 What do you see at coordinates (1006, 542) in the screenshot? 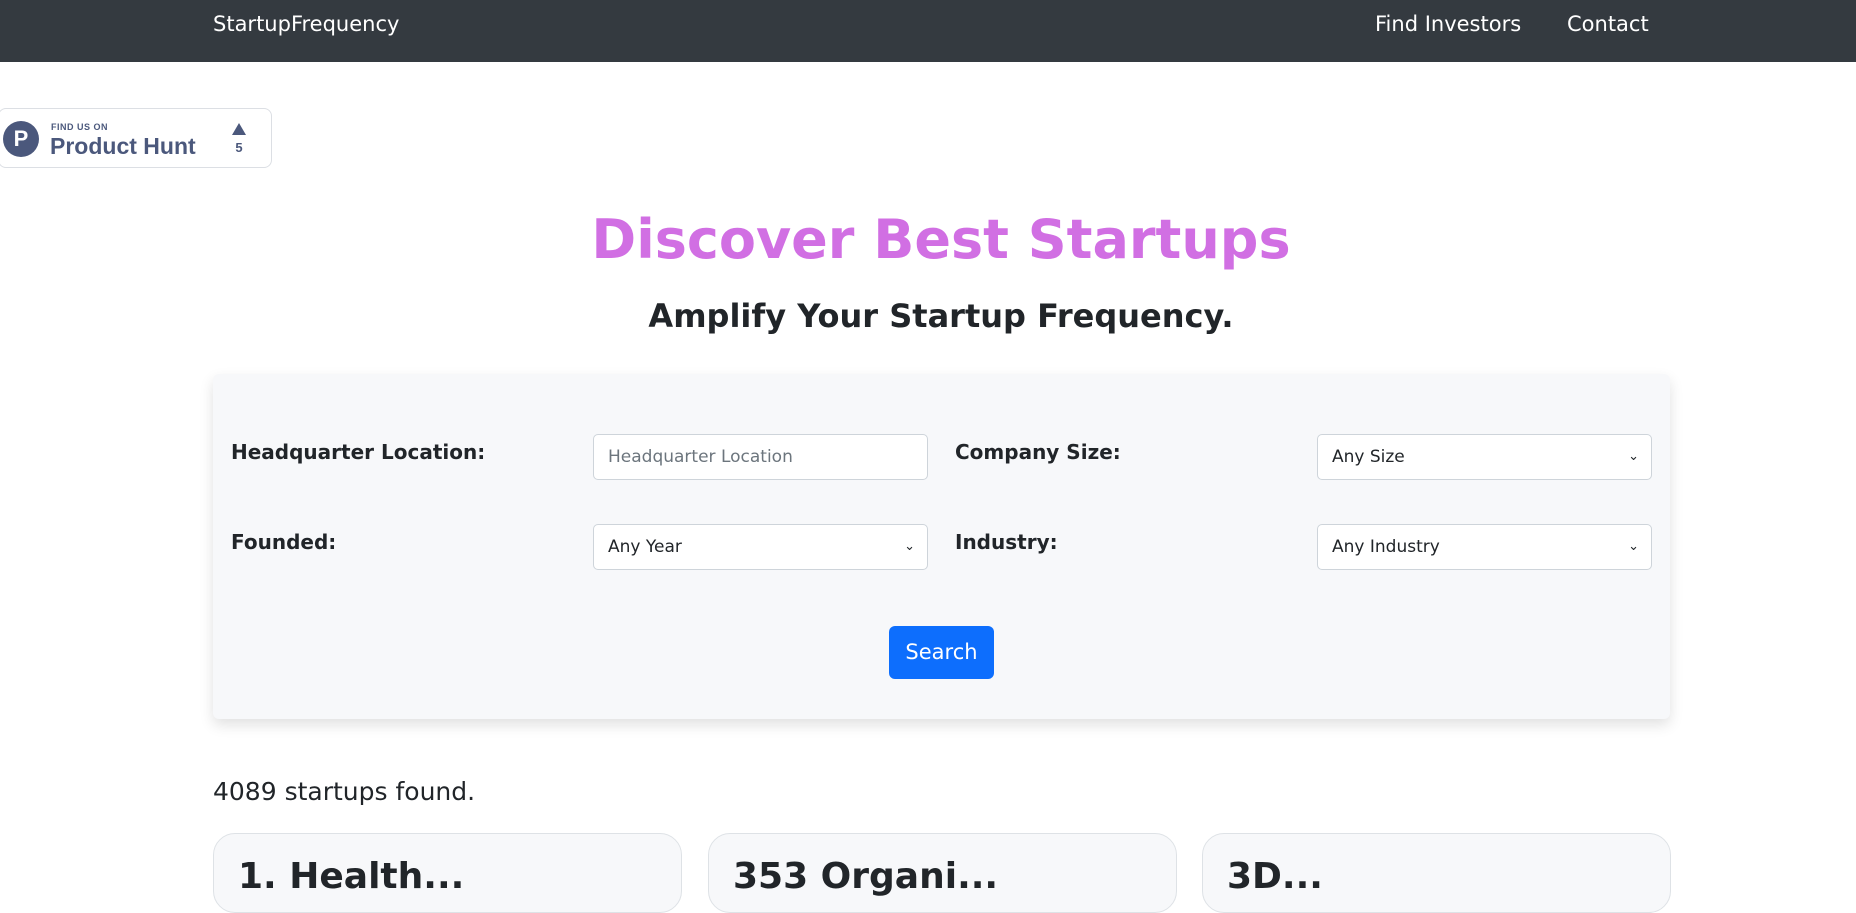
I see `industry-label: Industry:` at bounding box center [1006, 542].